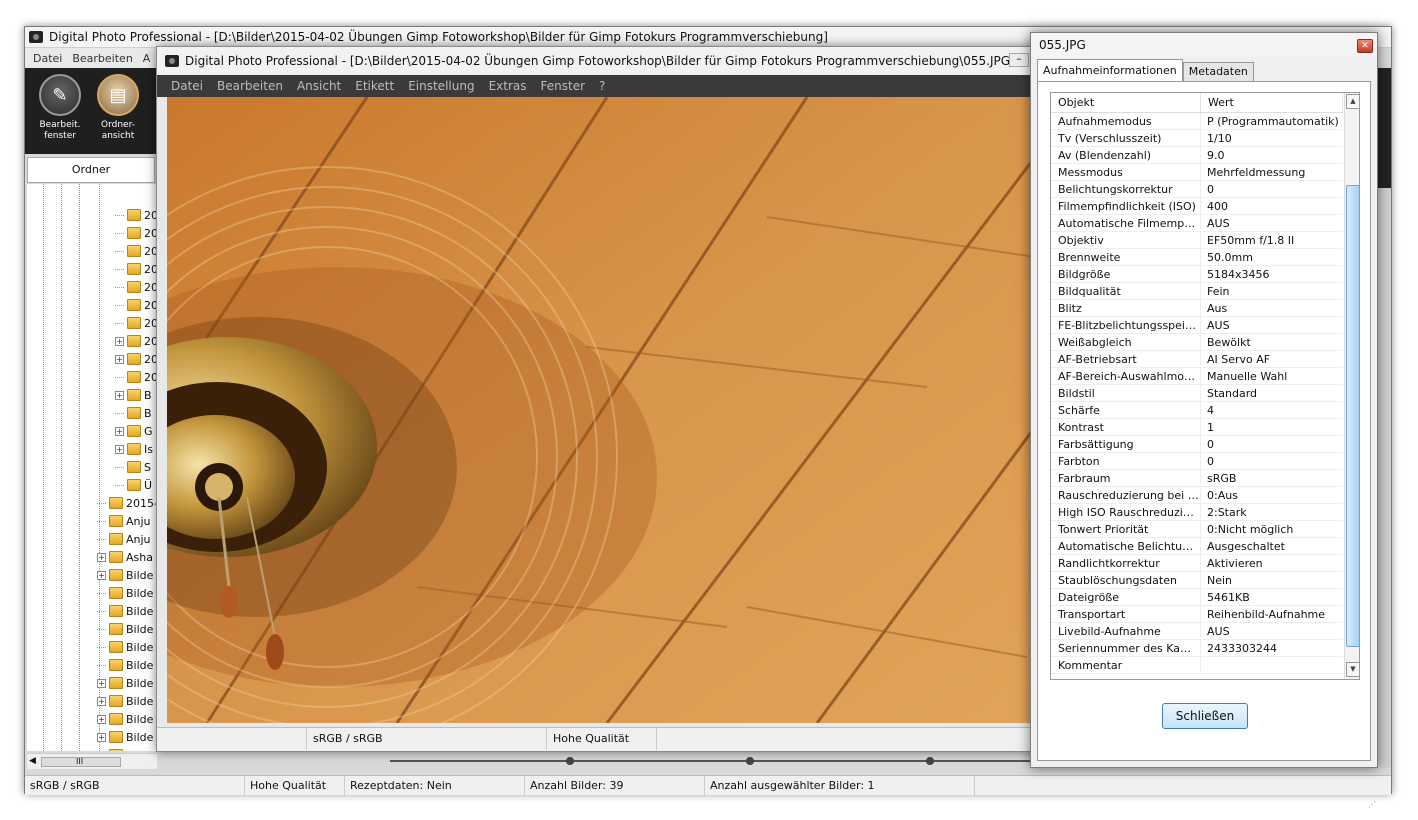 This screenshot has width=1418, height=820. I want to click on edit-menu-extras: Extras, so click(508, 86).